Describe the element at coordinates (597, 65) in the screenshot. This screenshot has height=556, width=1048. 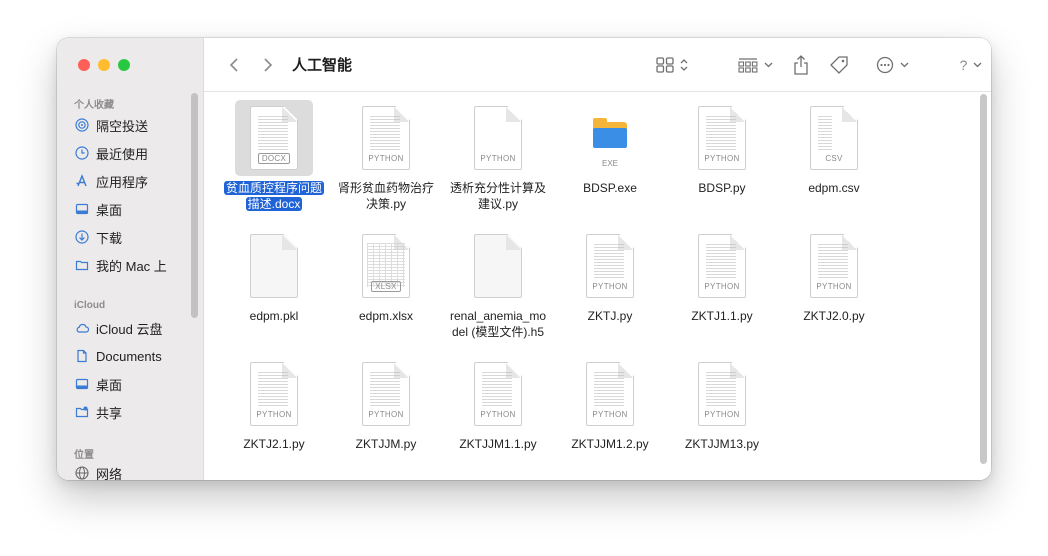
I see `toolbar: 人工智能 ?` at that location.